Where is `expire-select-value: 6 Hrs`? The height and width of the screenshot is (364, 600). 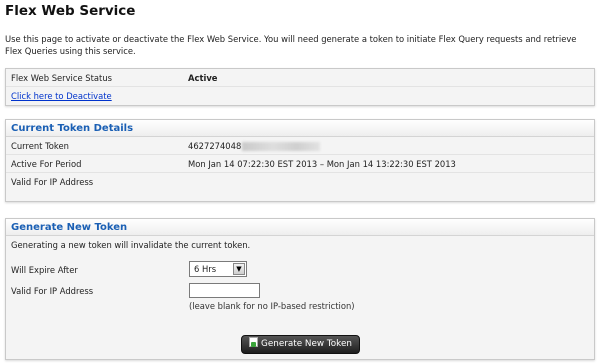
expire-select-value: 6 Hrs is located at coordinates (205, 269).